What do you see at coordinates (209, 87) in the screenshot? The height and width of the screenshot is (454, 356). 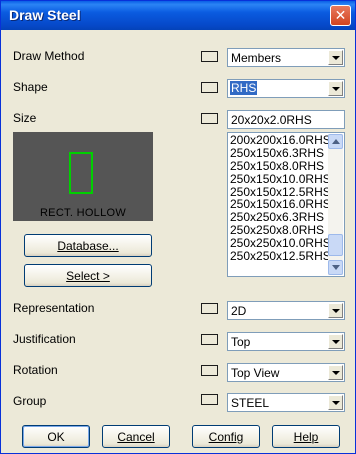 I see `shape-checkbox` at bounding box center [209, 87].